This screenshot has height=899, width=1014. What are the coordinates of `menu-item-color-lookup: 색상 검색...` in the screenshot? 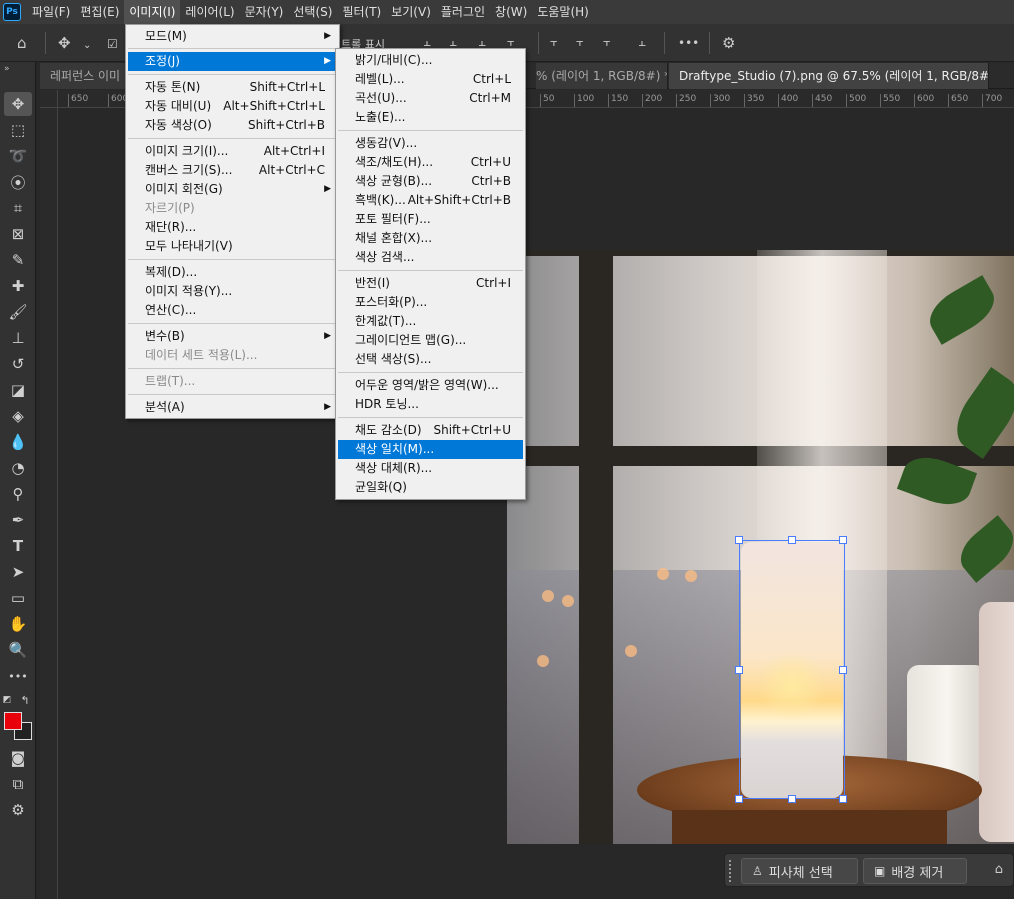 It's located at (430, 257).